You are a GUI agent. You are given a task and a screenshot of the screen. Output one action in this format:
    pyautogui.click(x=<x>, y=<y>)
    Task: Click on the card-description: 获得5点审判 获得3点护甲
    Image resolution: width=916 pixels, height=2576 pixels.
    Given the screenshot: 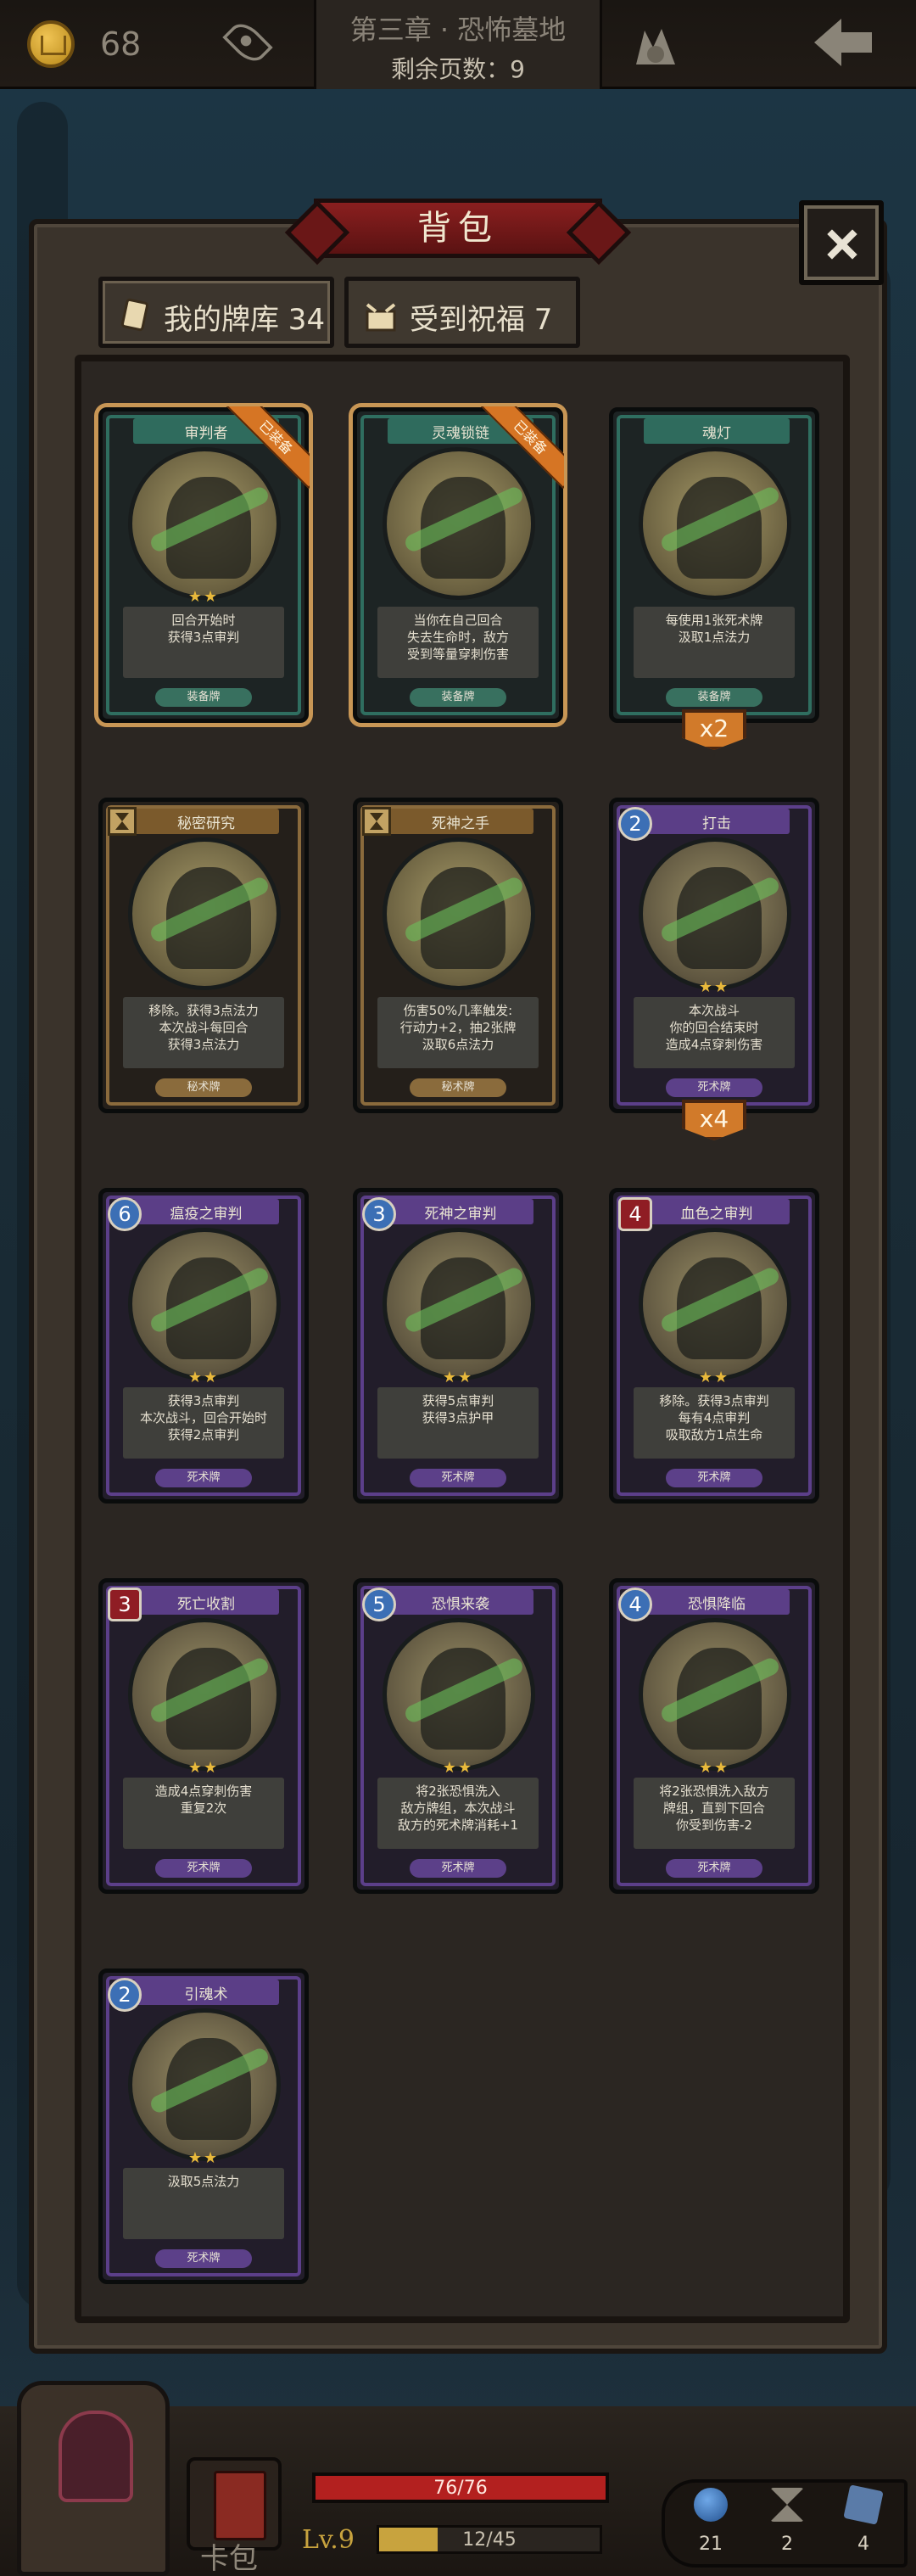 What is the action you would take?
    pyautogui.click(x=458, y=1423)
    